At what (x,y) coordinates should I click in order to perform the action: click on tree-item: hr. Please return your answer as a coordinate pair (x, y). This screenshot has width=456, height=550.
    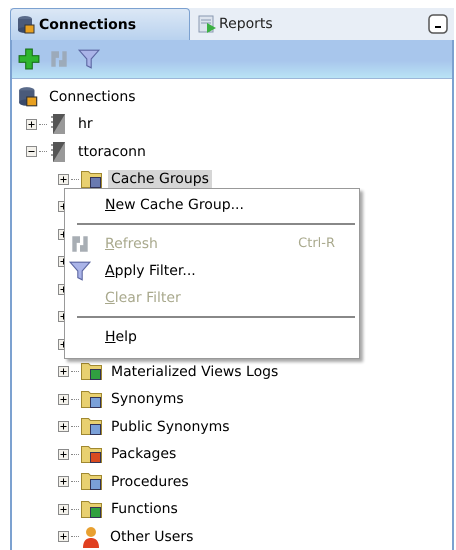
    Looking at the image, I should click on (85, 124).